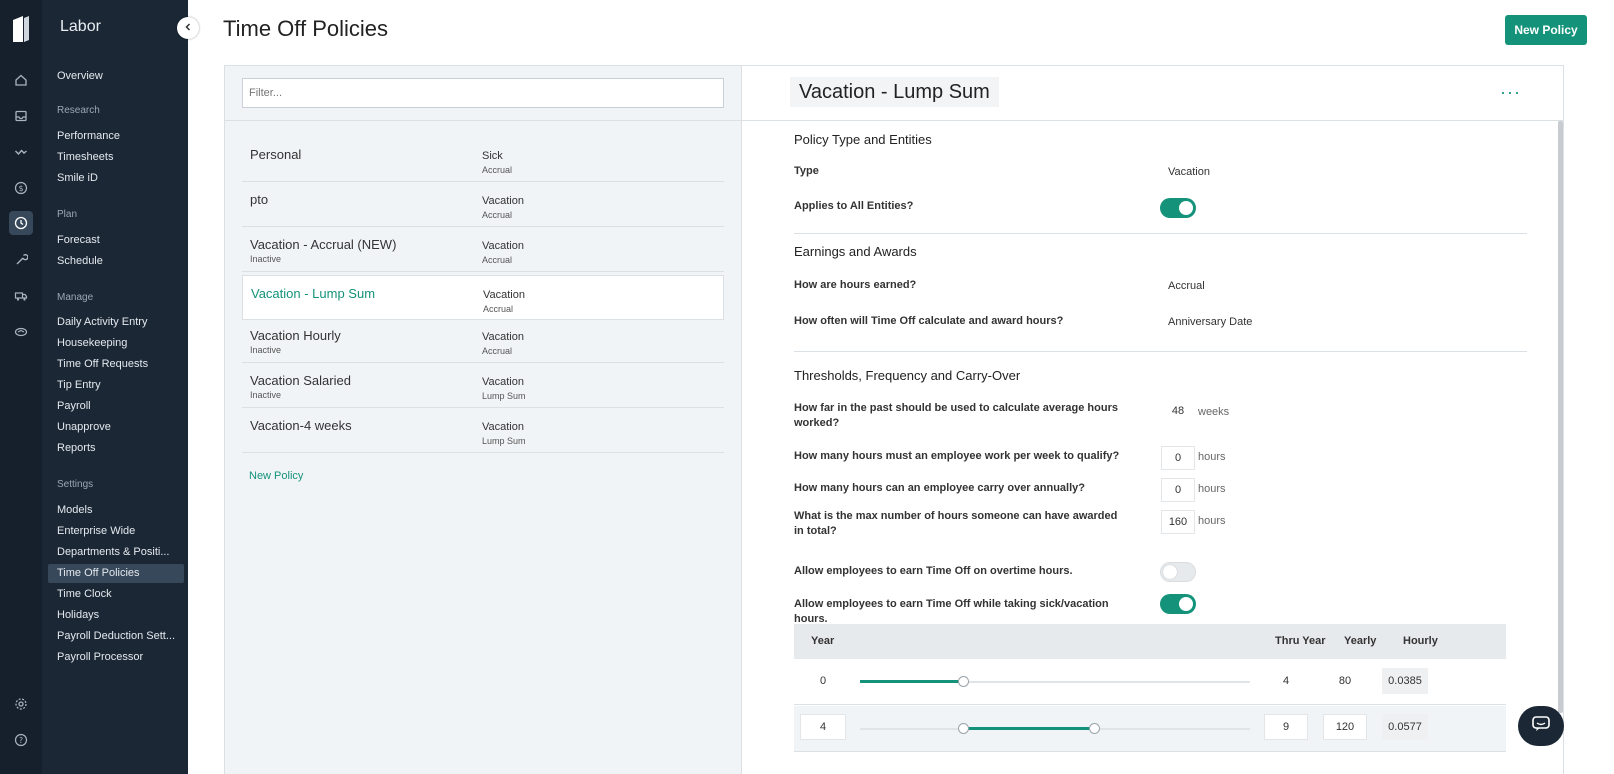  Describe the element at coordinates (1178, 572) in the screenshot. I see `overtime-toggle` at that location.